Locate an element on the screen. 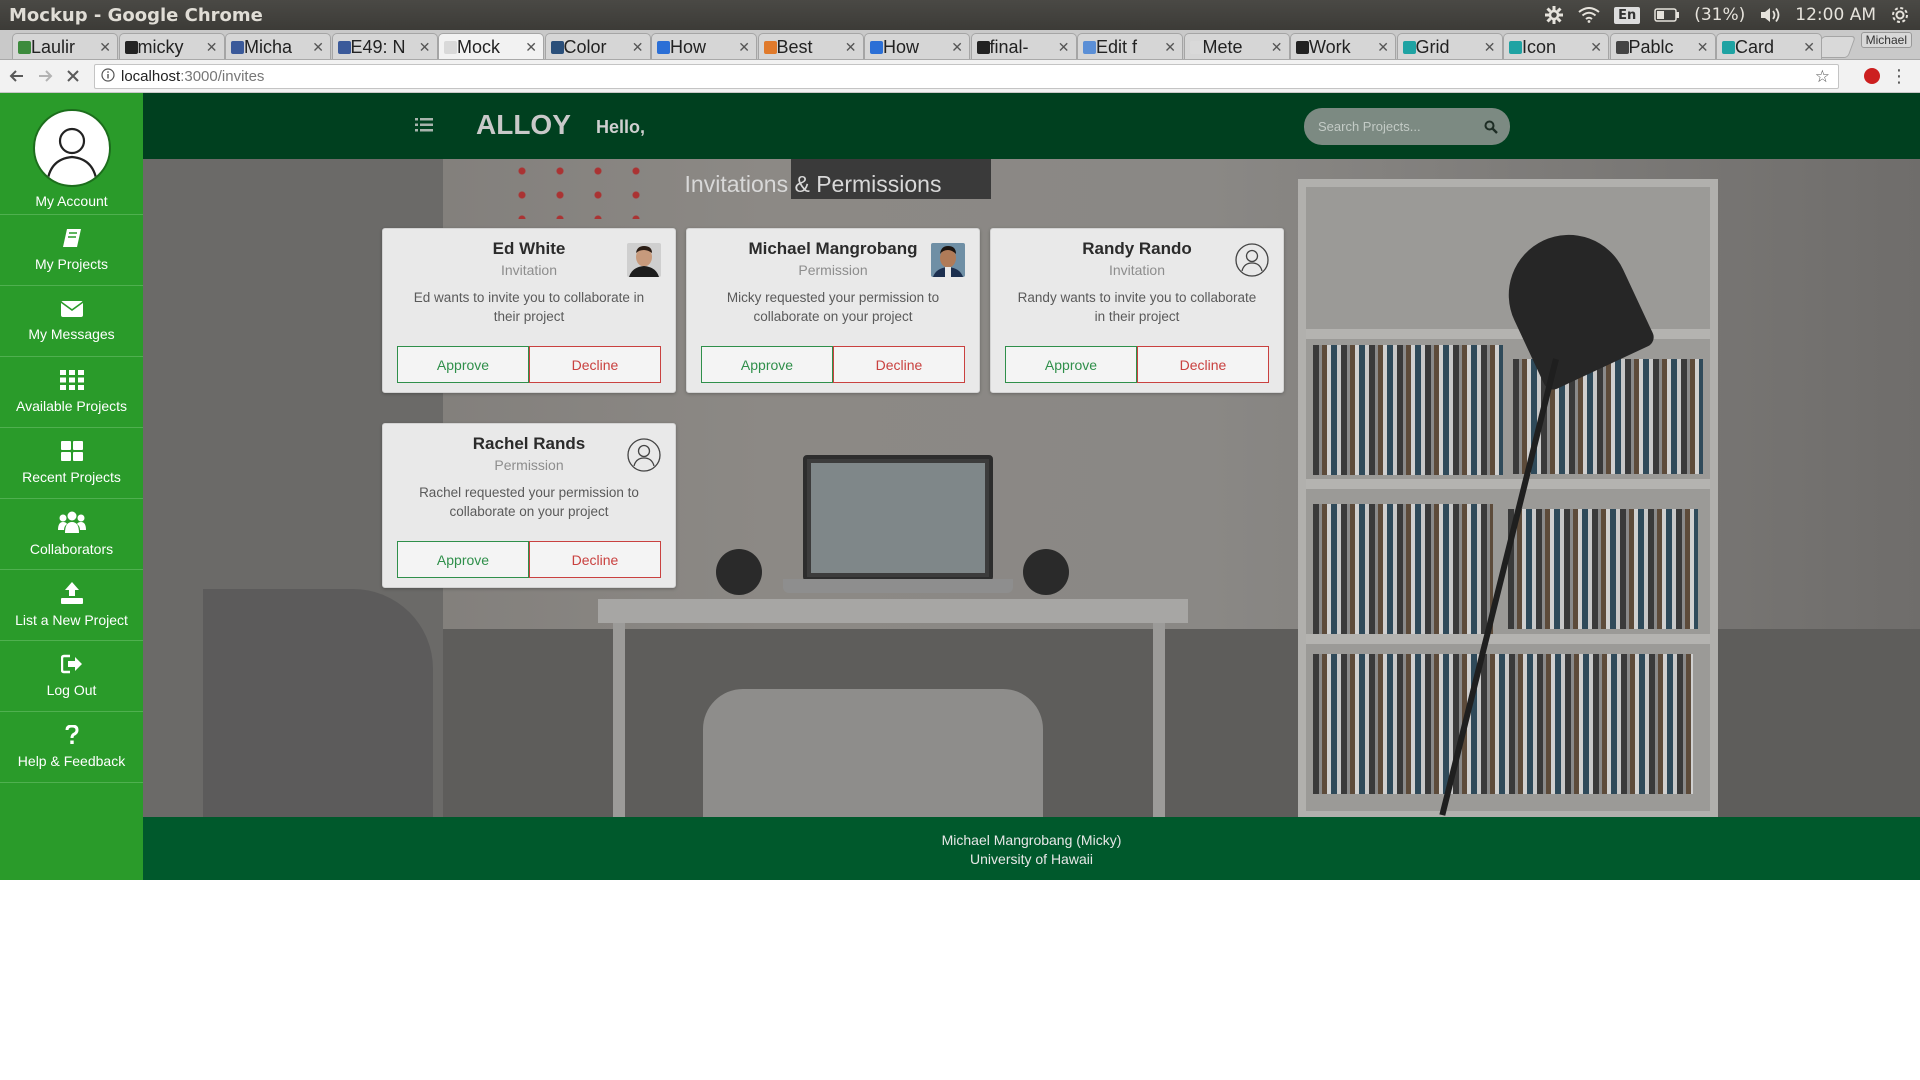  sidebar-item-available-projects: Available Projects is located at coordinates (71, 392).